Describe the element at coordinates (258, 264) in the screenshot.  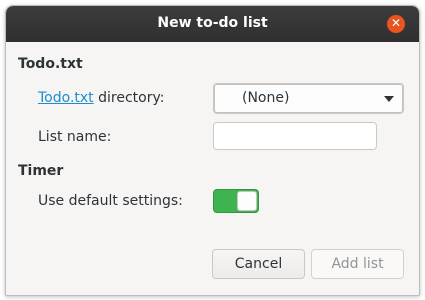
I see `cancel-button: Cancel` at that location.